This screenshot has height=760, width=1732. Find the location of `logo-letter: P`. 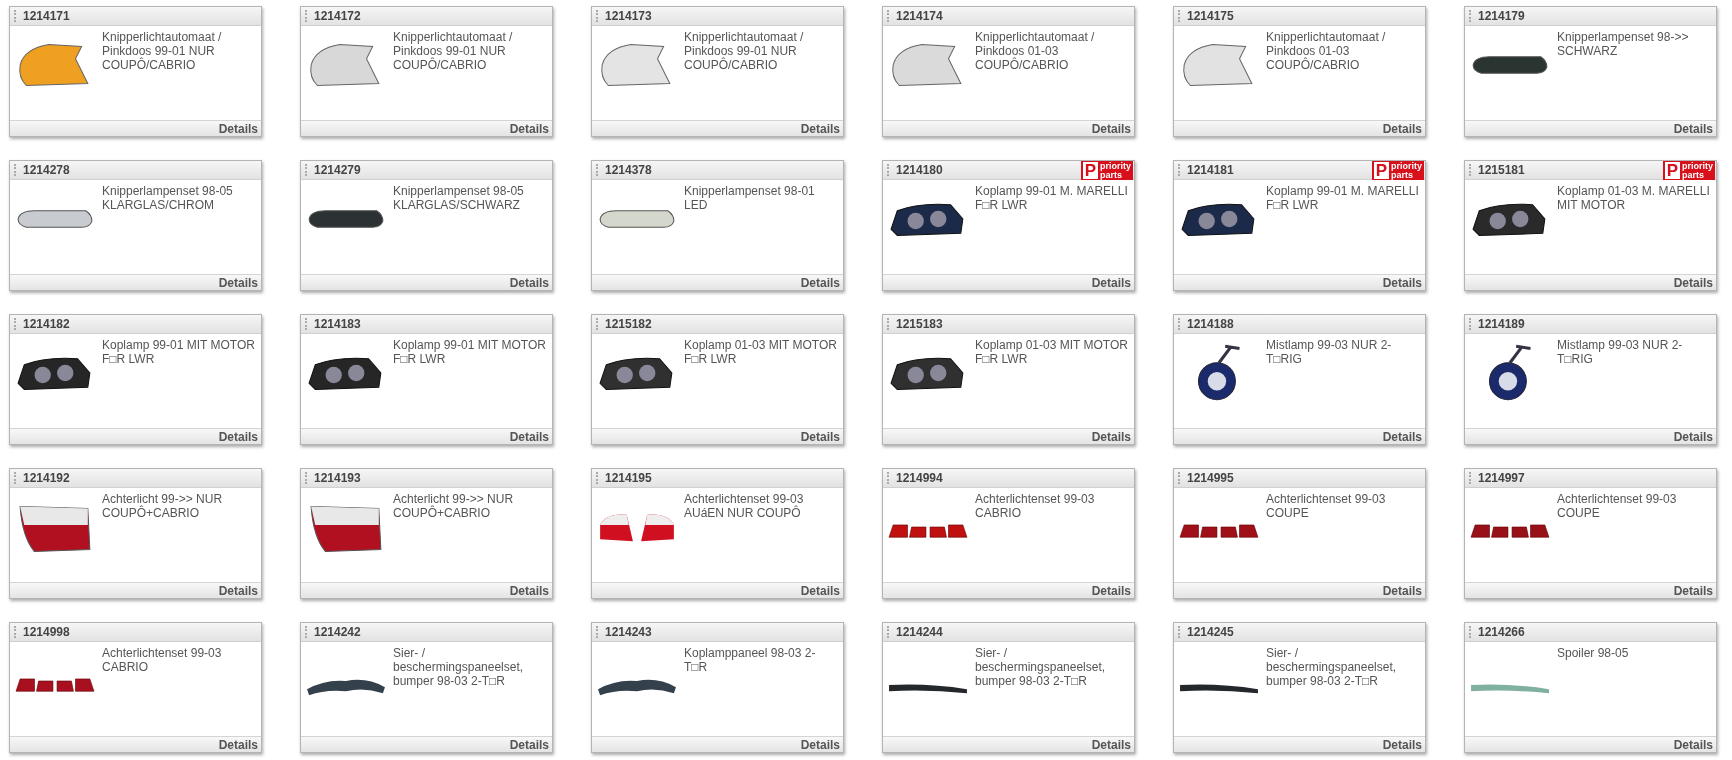

logo-letter: P is located at coordinates (1672, 170).